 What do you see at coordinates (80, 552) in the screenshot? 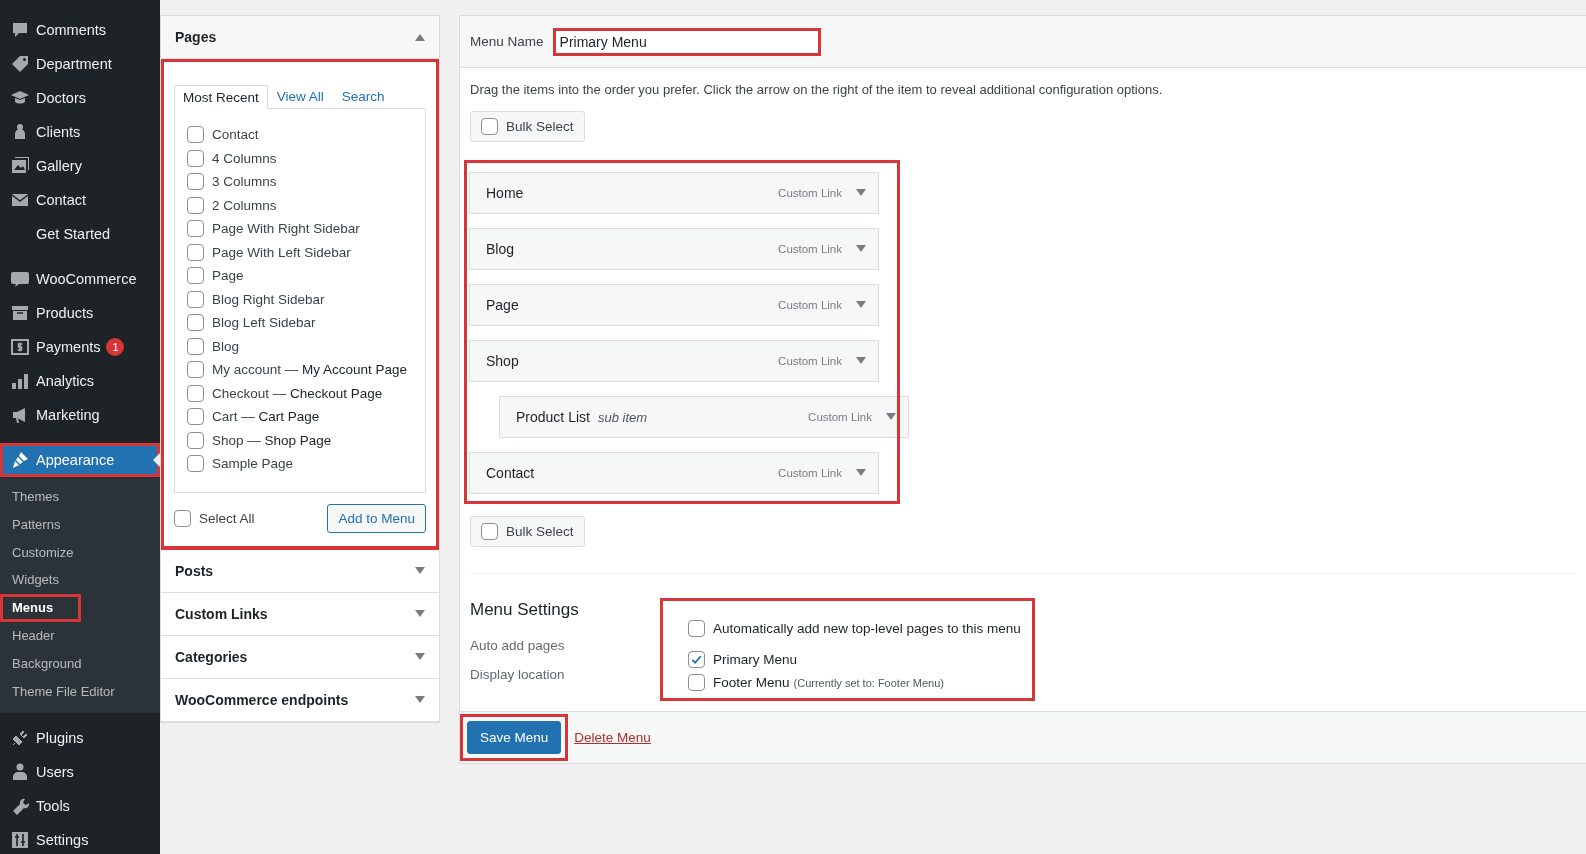
I see `submenu-item: Customize` at bounding box center [80, 552].